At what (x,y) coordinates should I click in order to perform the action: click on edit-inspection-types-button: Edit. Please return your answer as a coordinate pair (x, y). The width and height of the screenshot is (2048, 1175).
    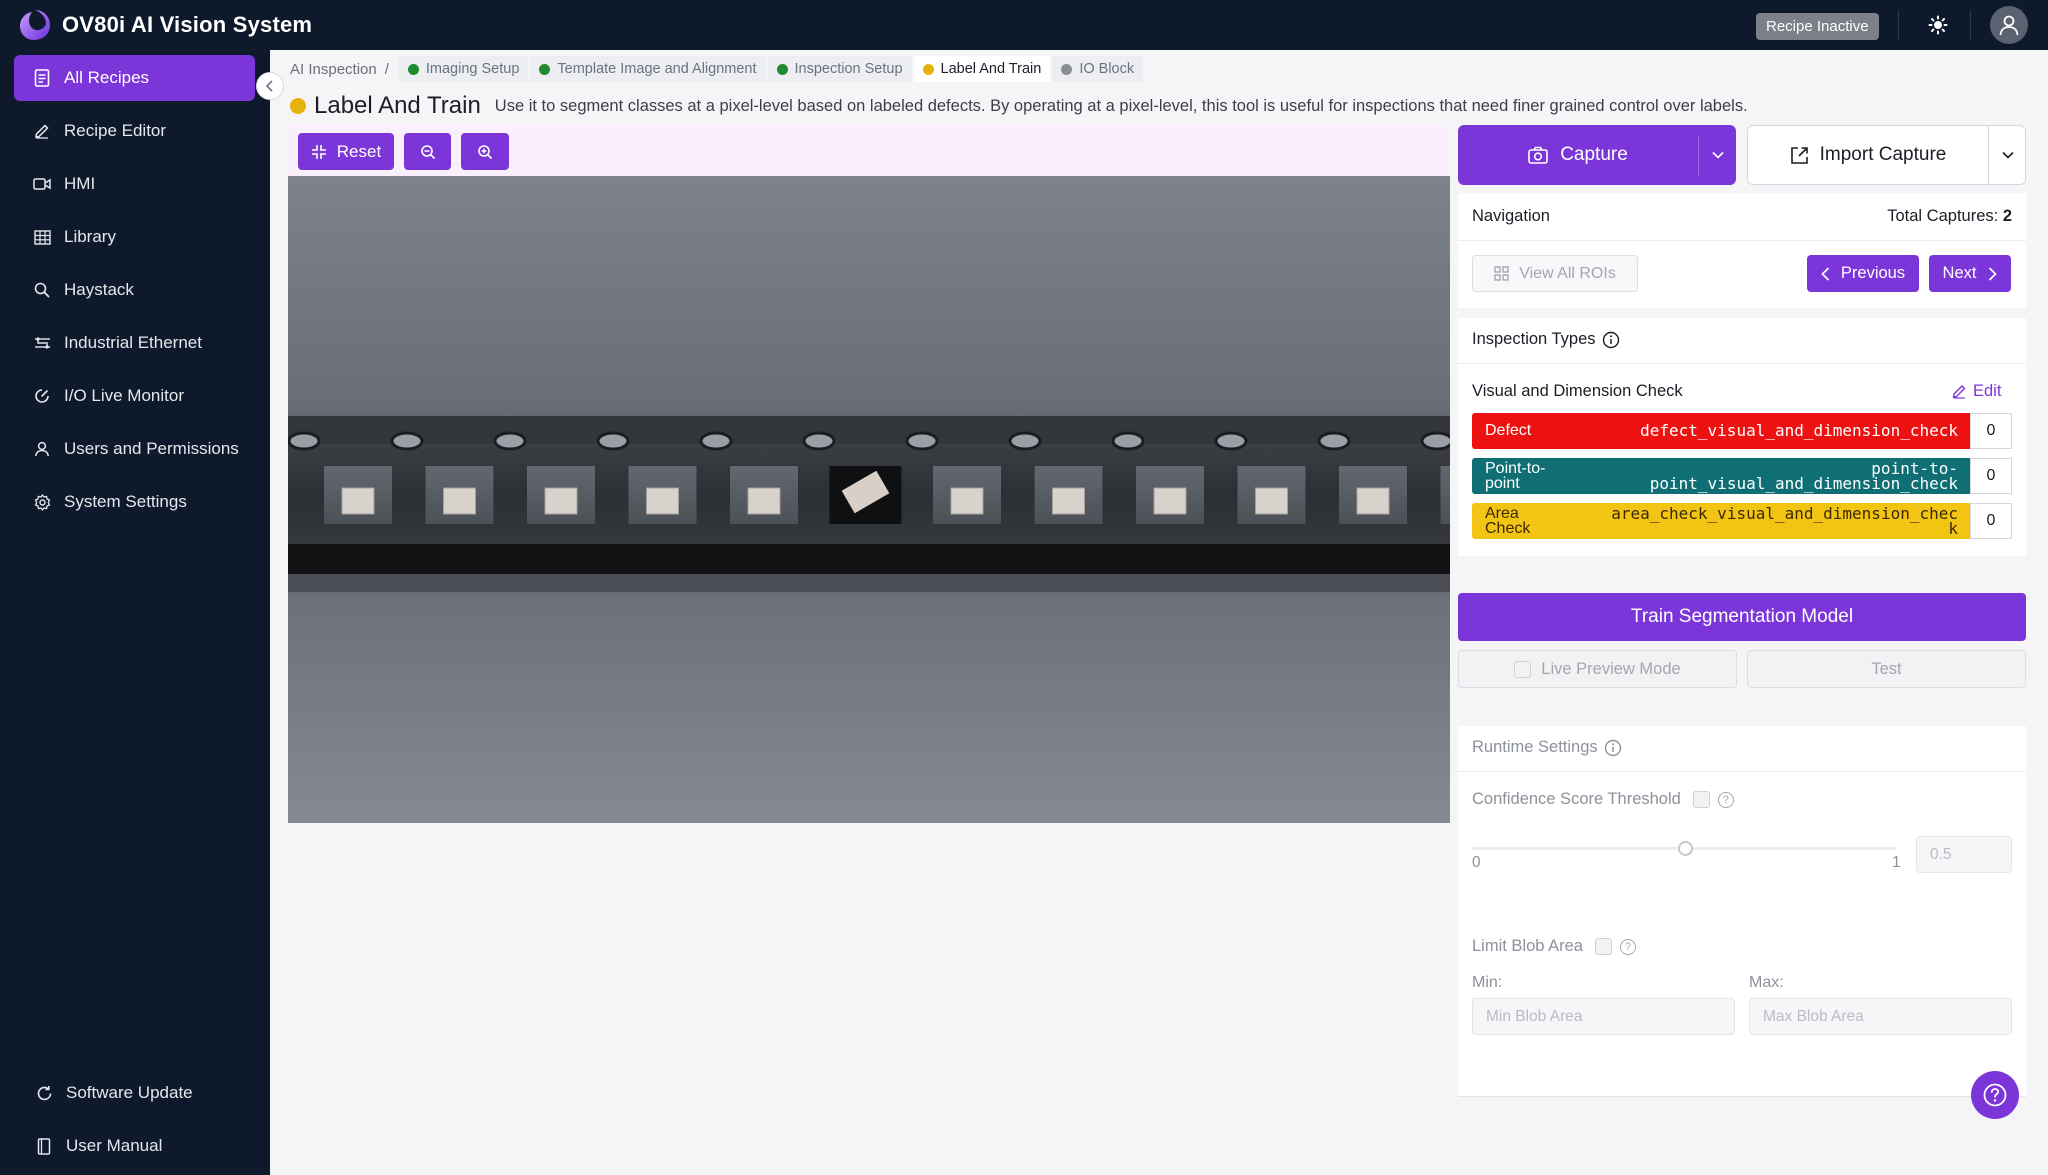
    Looking at the image, I should click on (1976, 391).